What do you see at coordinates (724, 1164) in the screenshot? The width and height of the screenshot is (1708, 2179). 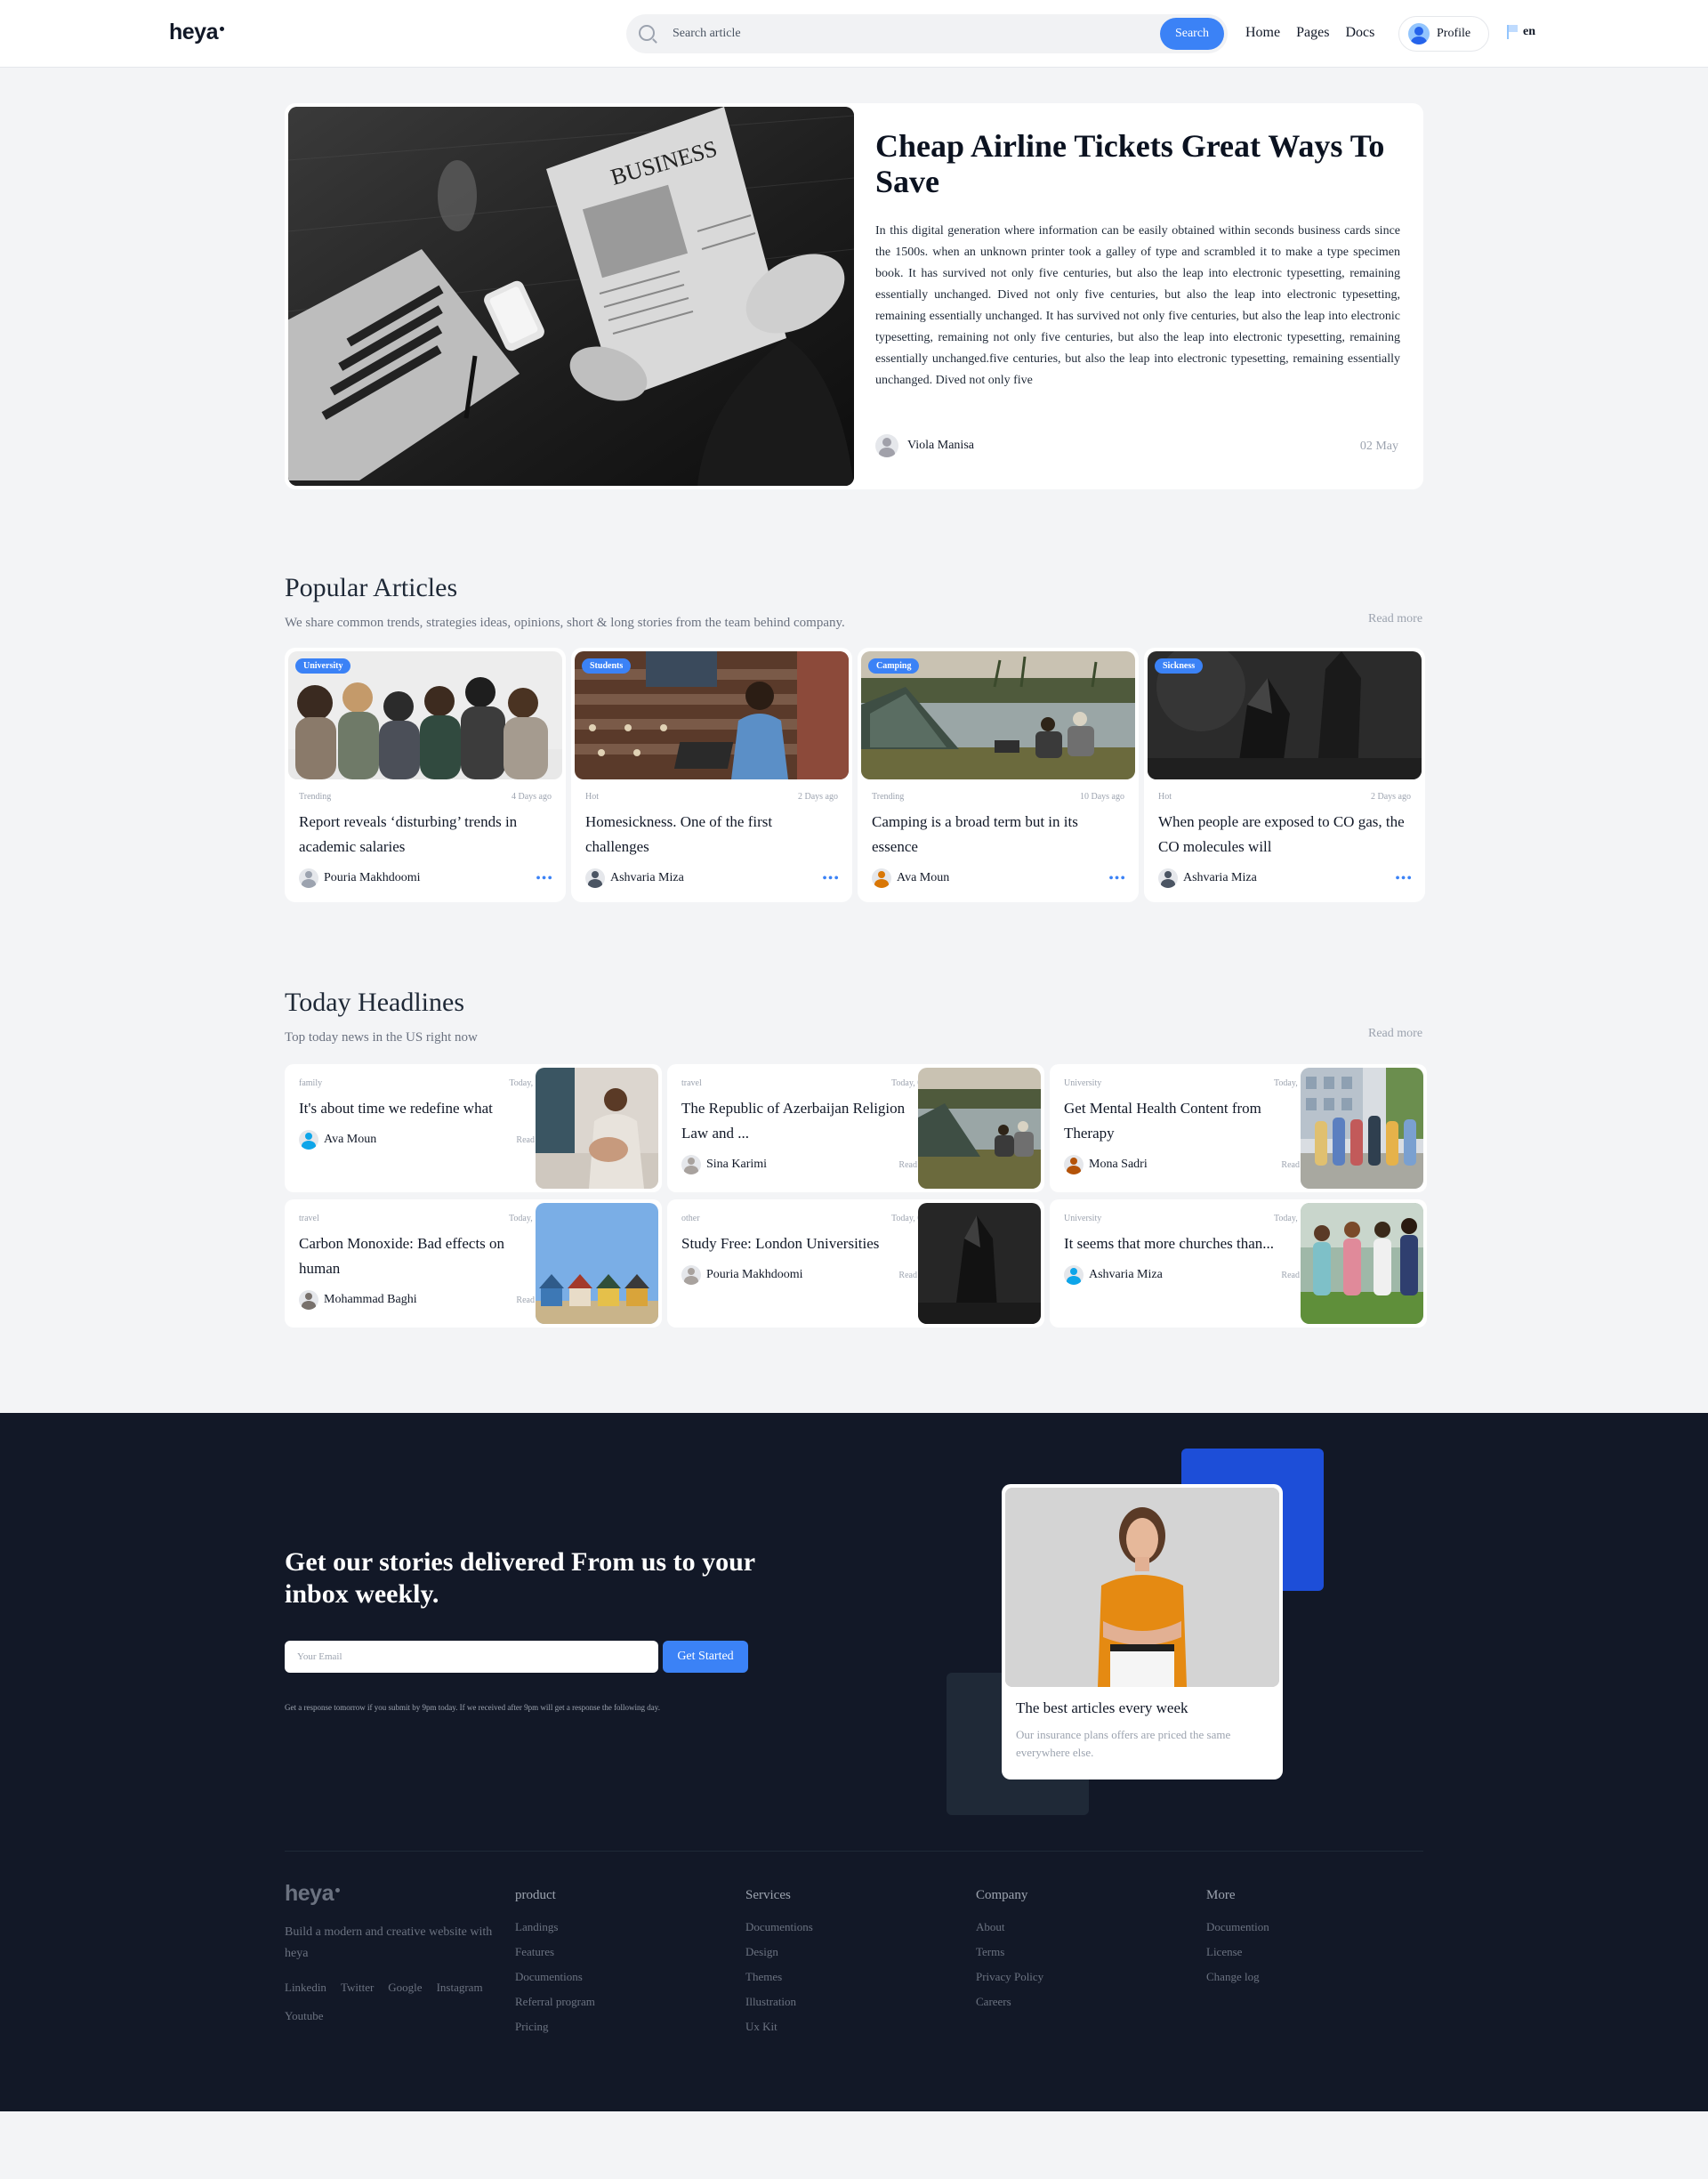 I see `headline-author: Sina Karimi` at bounding box center [724, 1164].